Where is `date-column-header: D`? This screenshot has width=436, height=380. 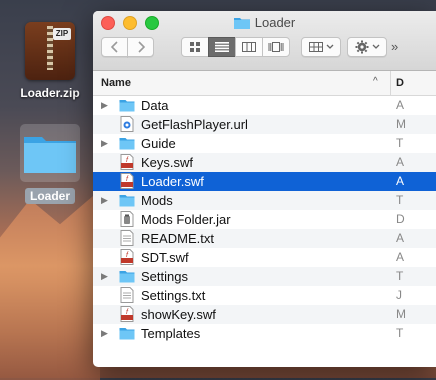 date-column-header: D is located at coordinates (400, 83).